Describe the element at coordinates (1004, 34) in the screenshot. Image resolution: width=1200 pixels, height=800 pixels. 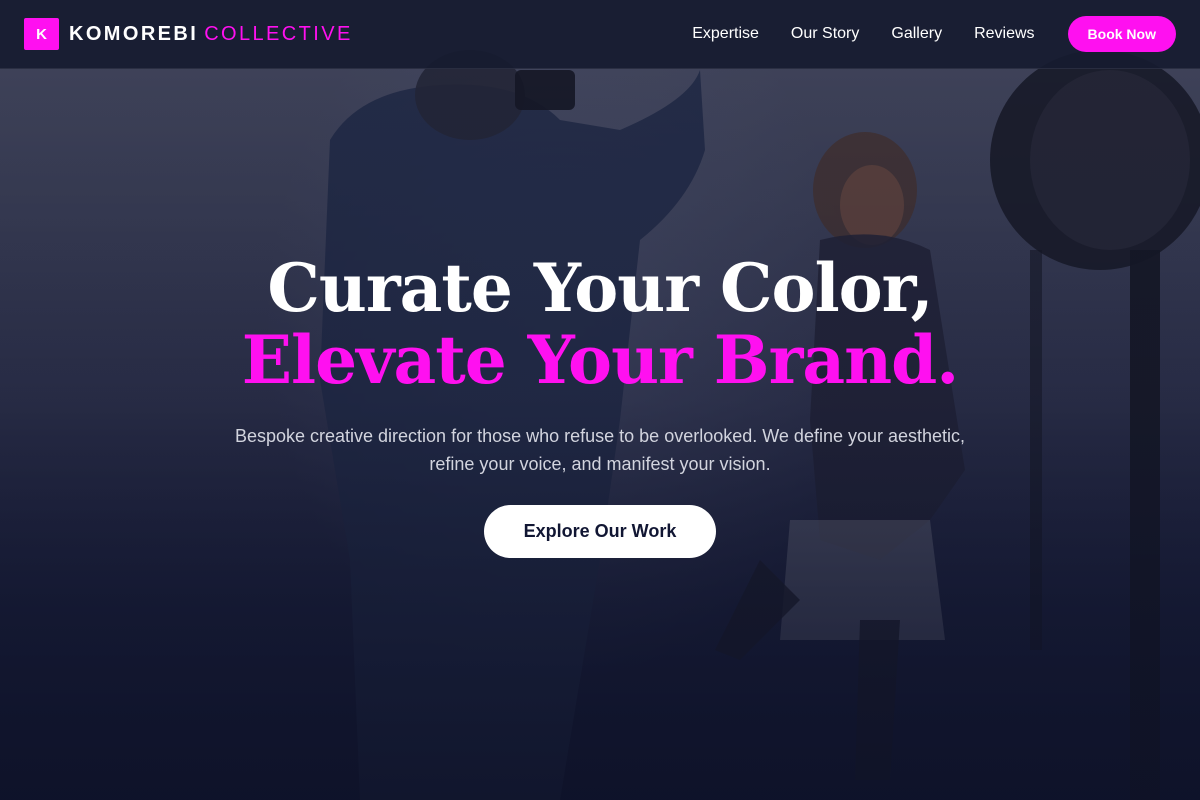
I see `nav-link-reviews: Reviews` at that location.